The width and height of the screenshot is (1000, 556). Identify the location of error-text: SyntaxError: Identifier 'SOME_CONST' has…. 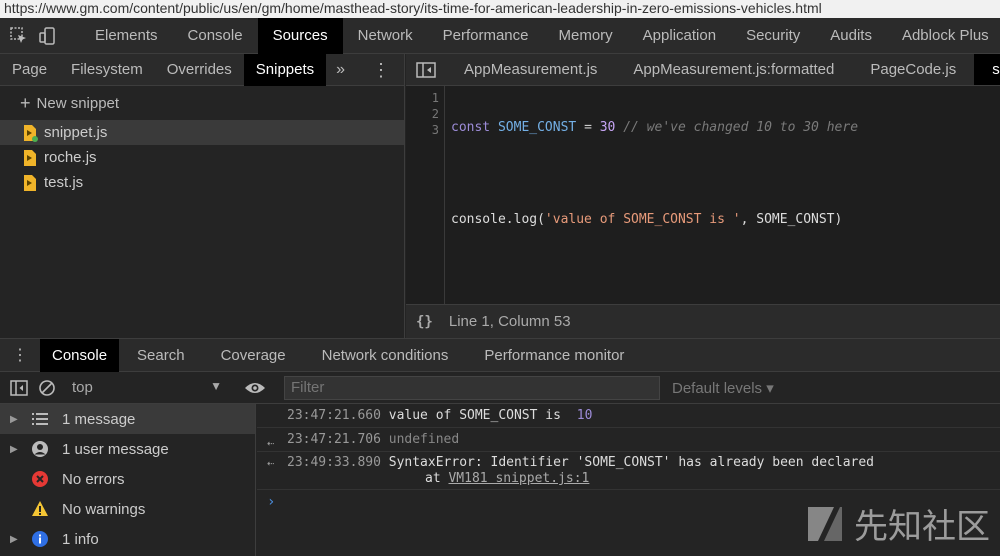
(631, 462).